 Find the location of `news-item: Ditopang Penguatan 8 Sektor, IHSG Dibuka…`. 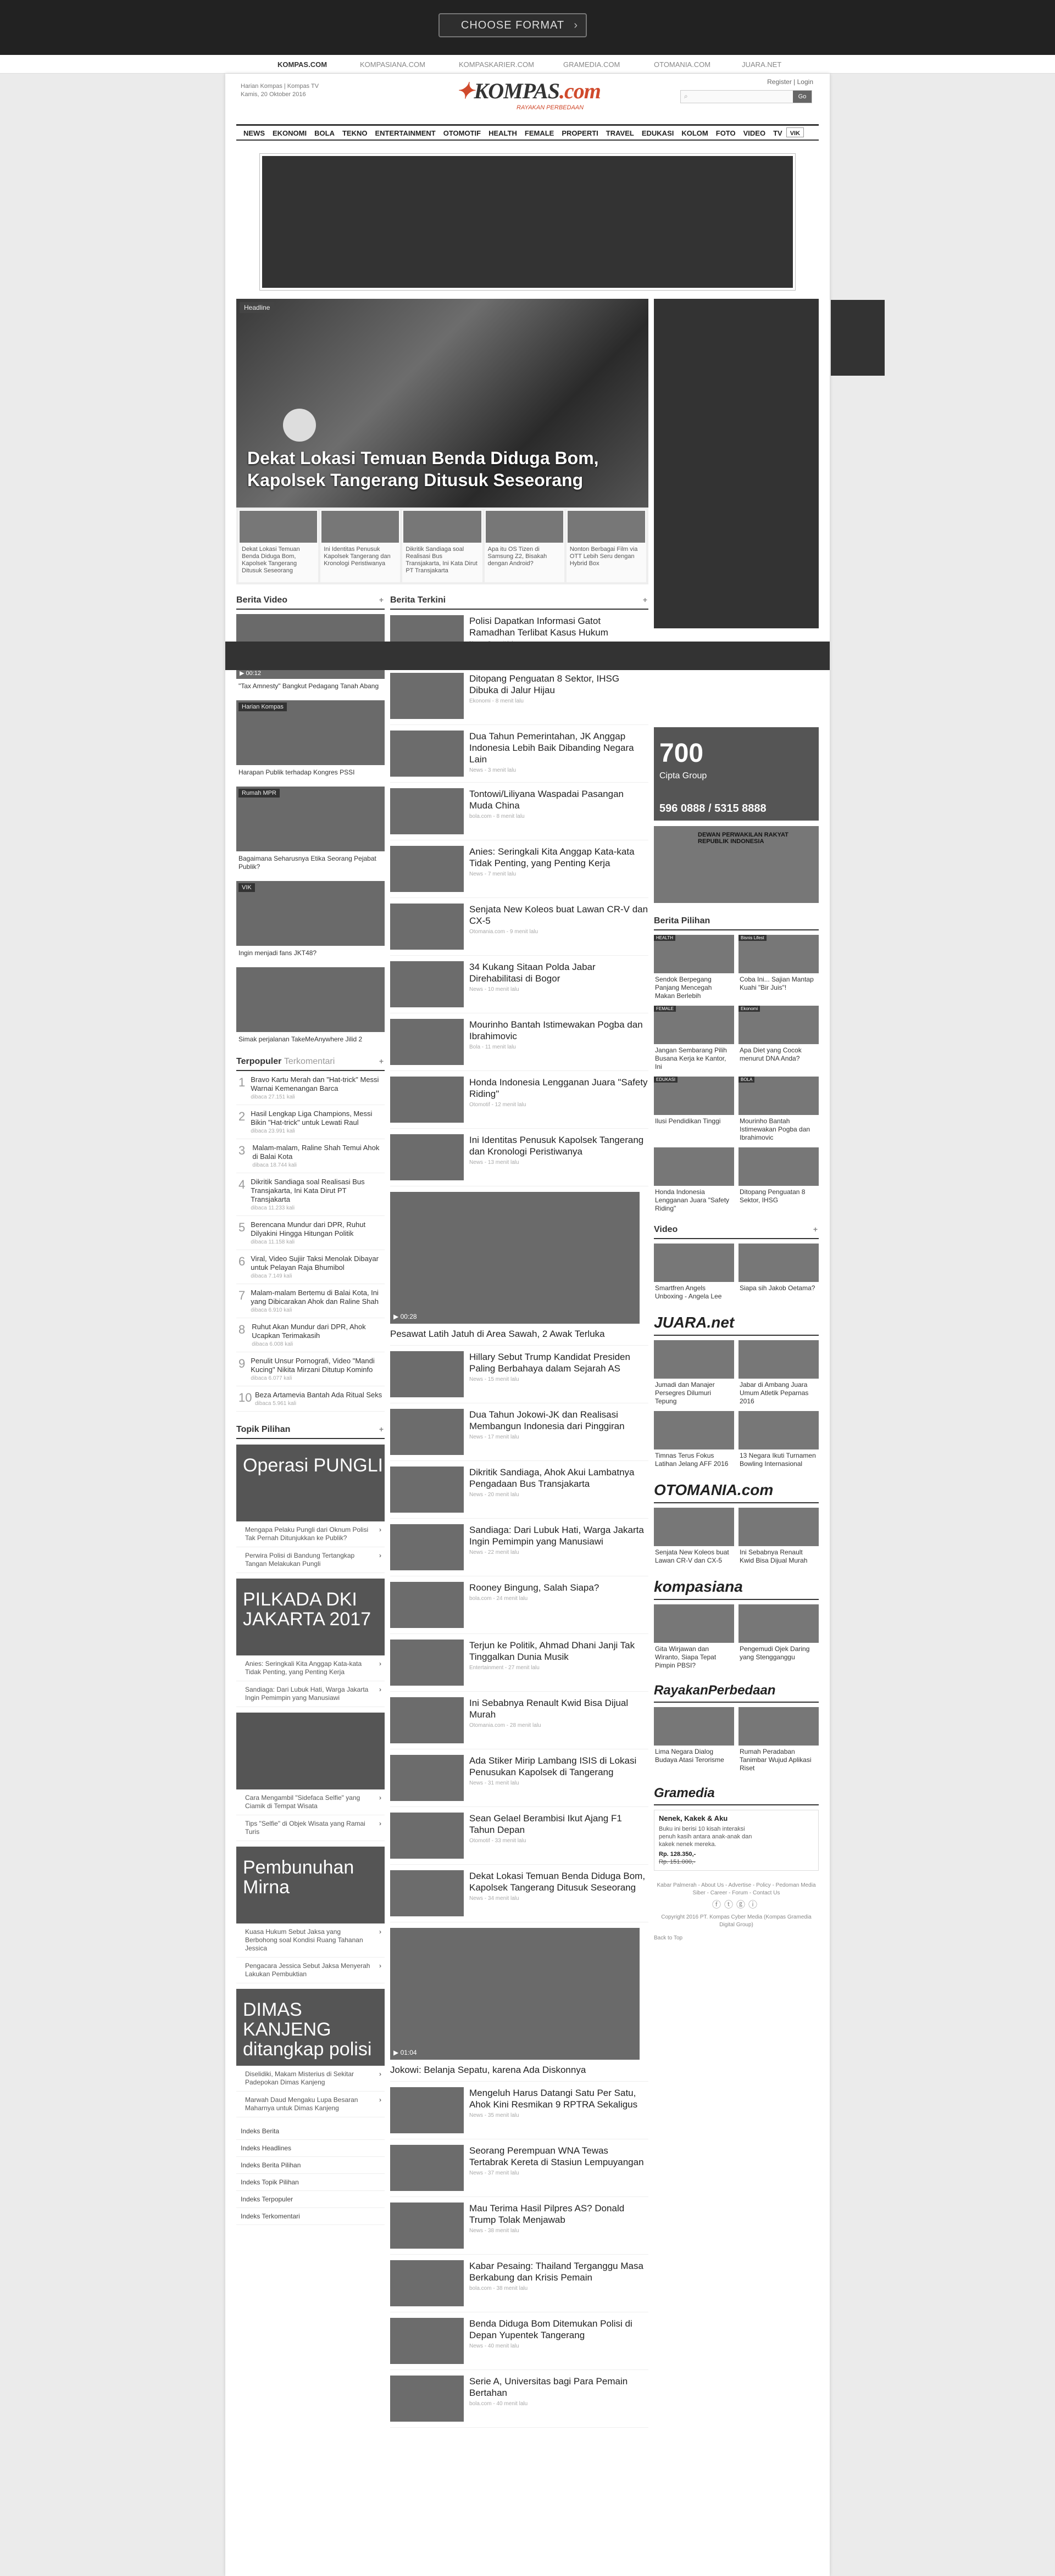

news-item: Ditopang Penguatan 8 Sektor, IHSG Dibuka… is located at coordinates (519, 696).